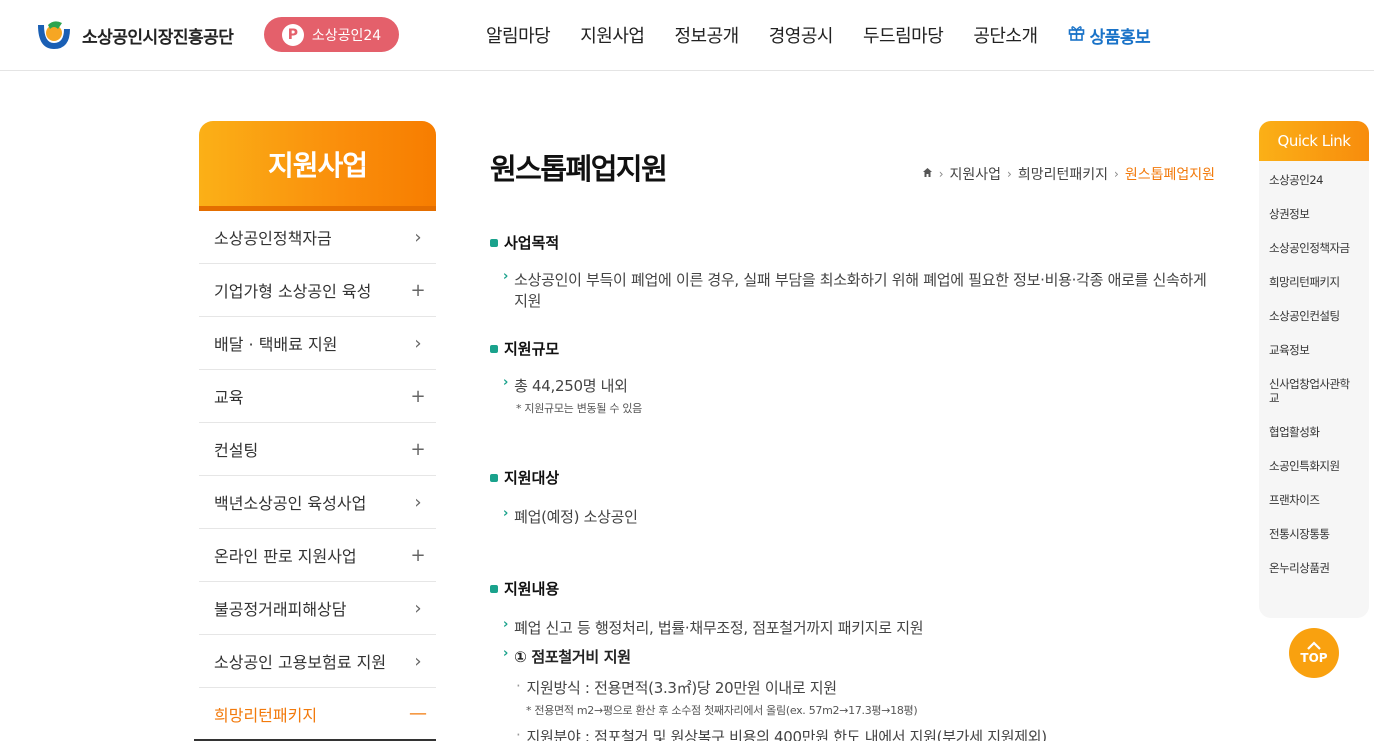 The image size is (1374, 741). I want to click on sidebar-item-online-sales: 온라인 판로 지원사업 +, so click(317, 555).